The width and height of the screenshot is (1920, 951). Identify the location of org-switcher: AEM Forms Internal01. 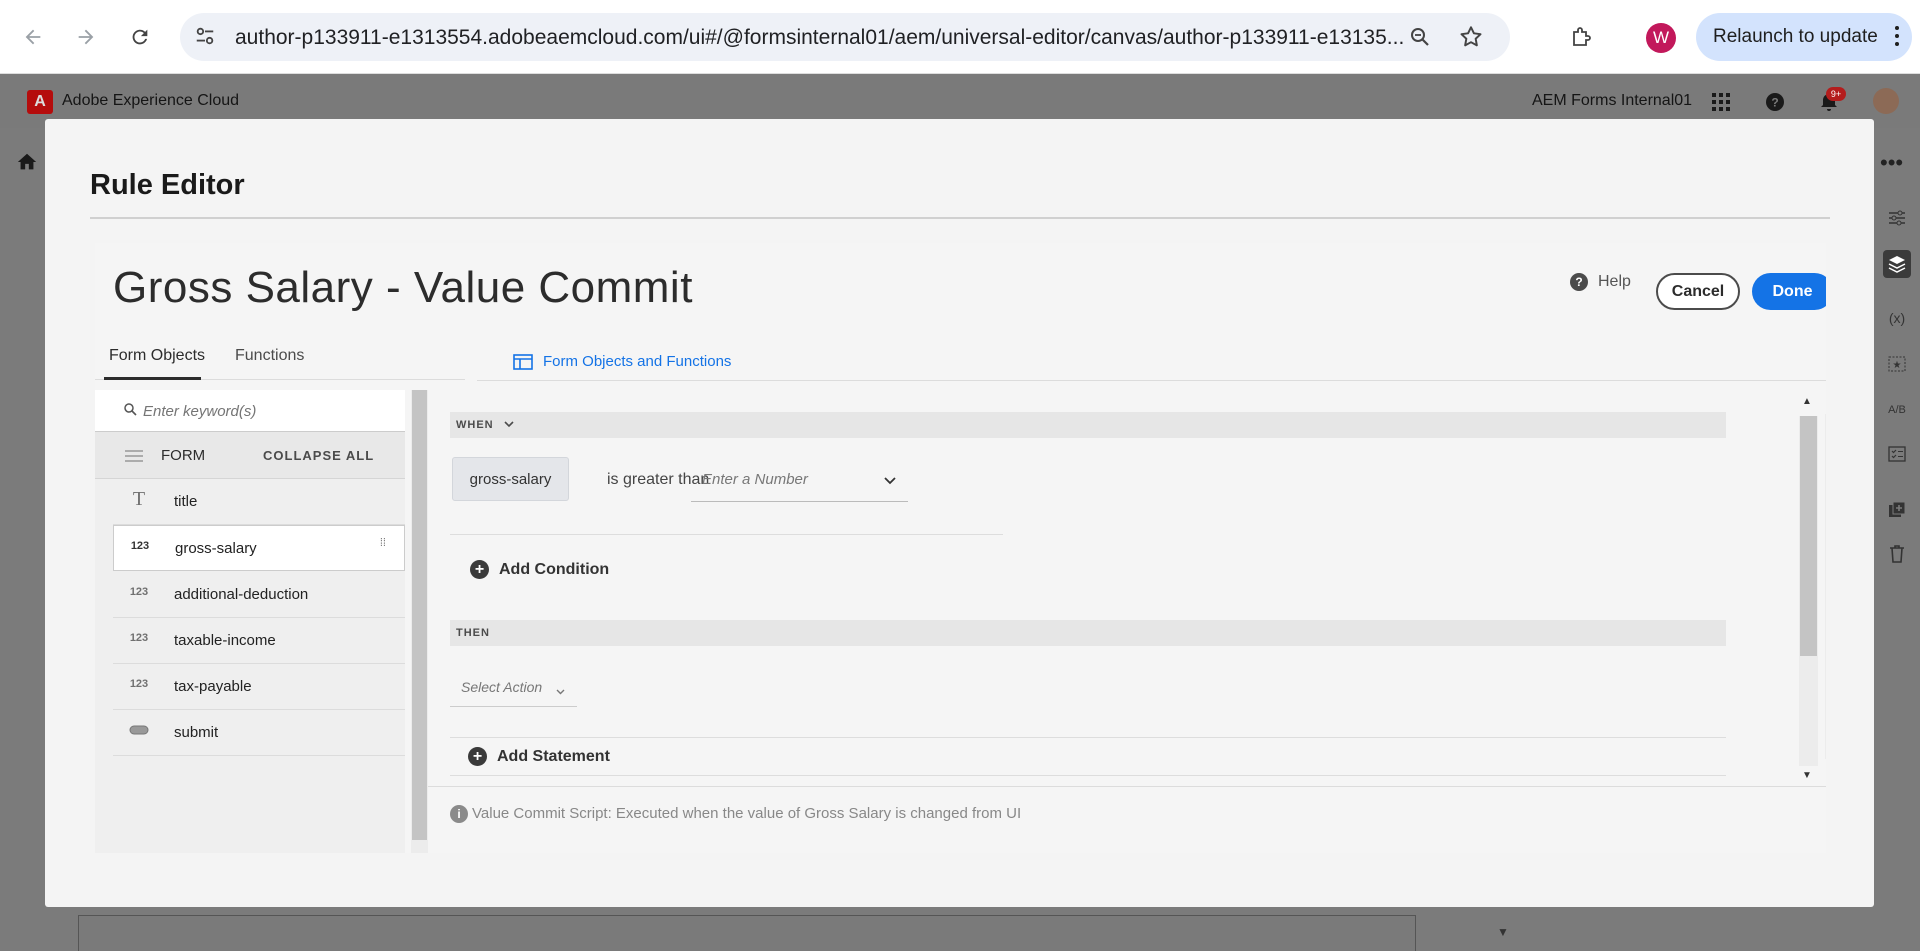
(1612, 101).